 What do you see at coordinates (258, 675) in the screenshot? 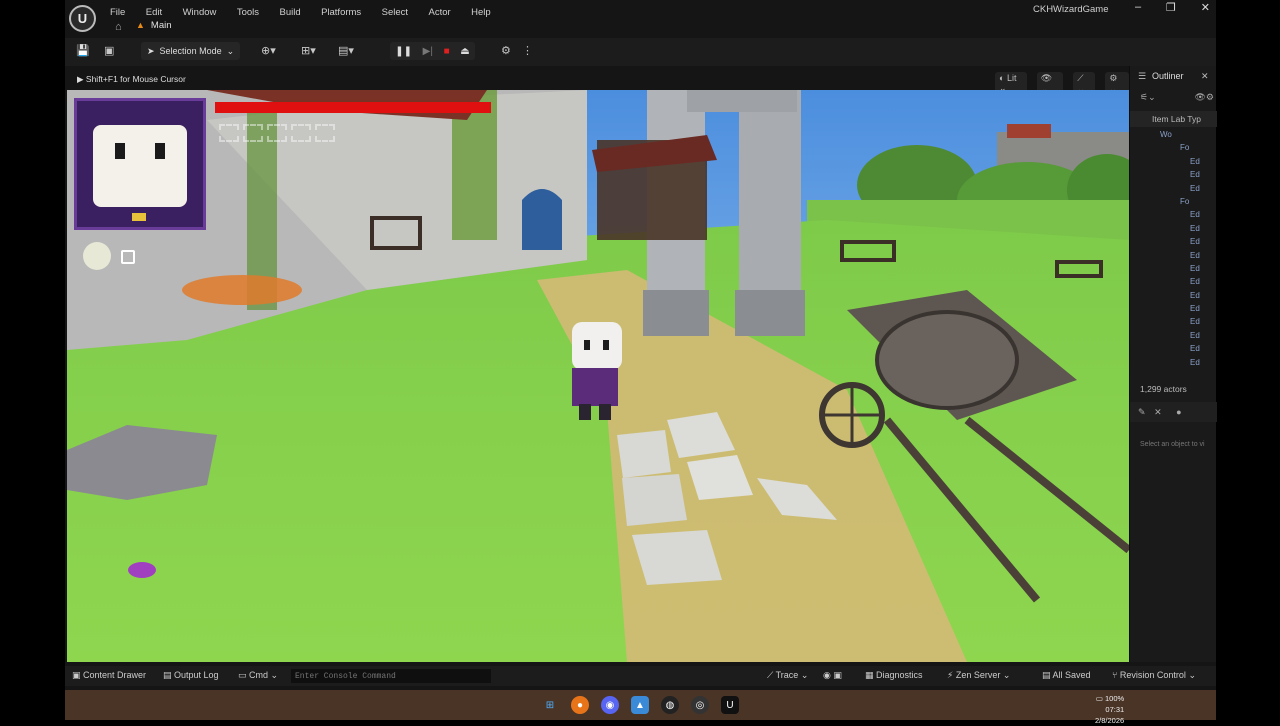
I see `cmd-dropdown: ▭ Cmd ⌄` at bounding box center [258, 675].